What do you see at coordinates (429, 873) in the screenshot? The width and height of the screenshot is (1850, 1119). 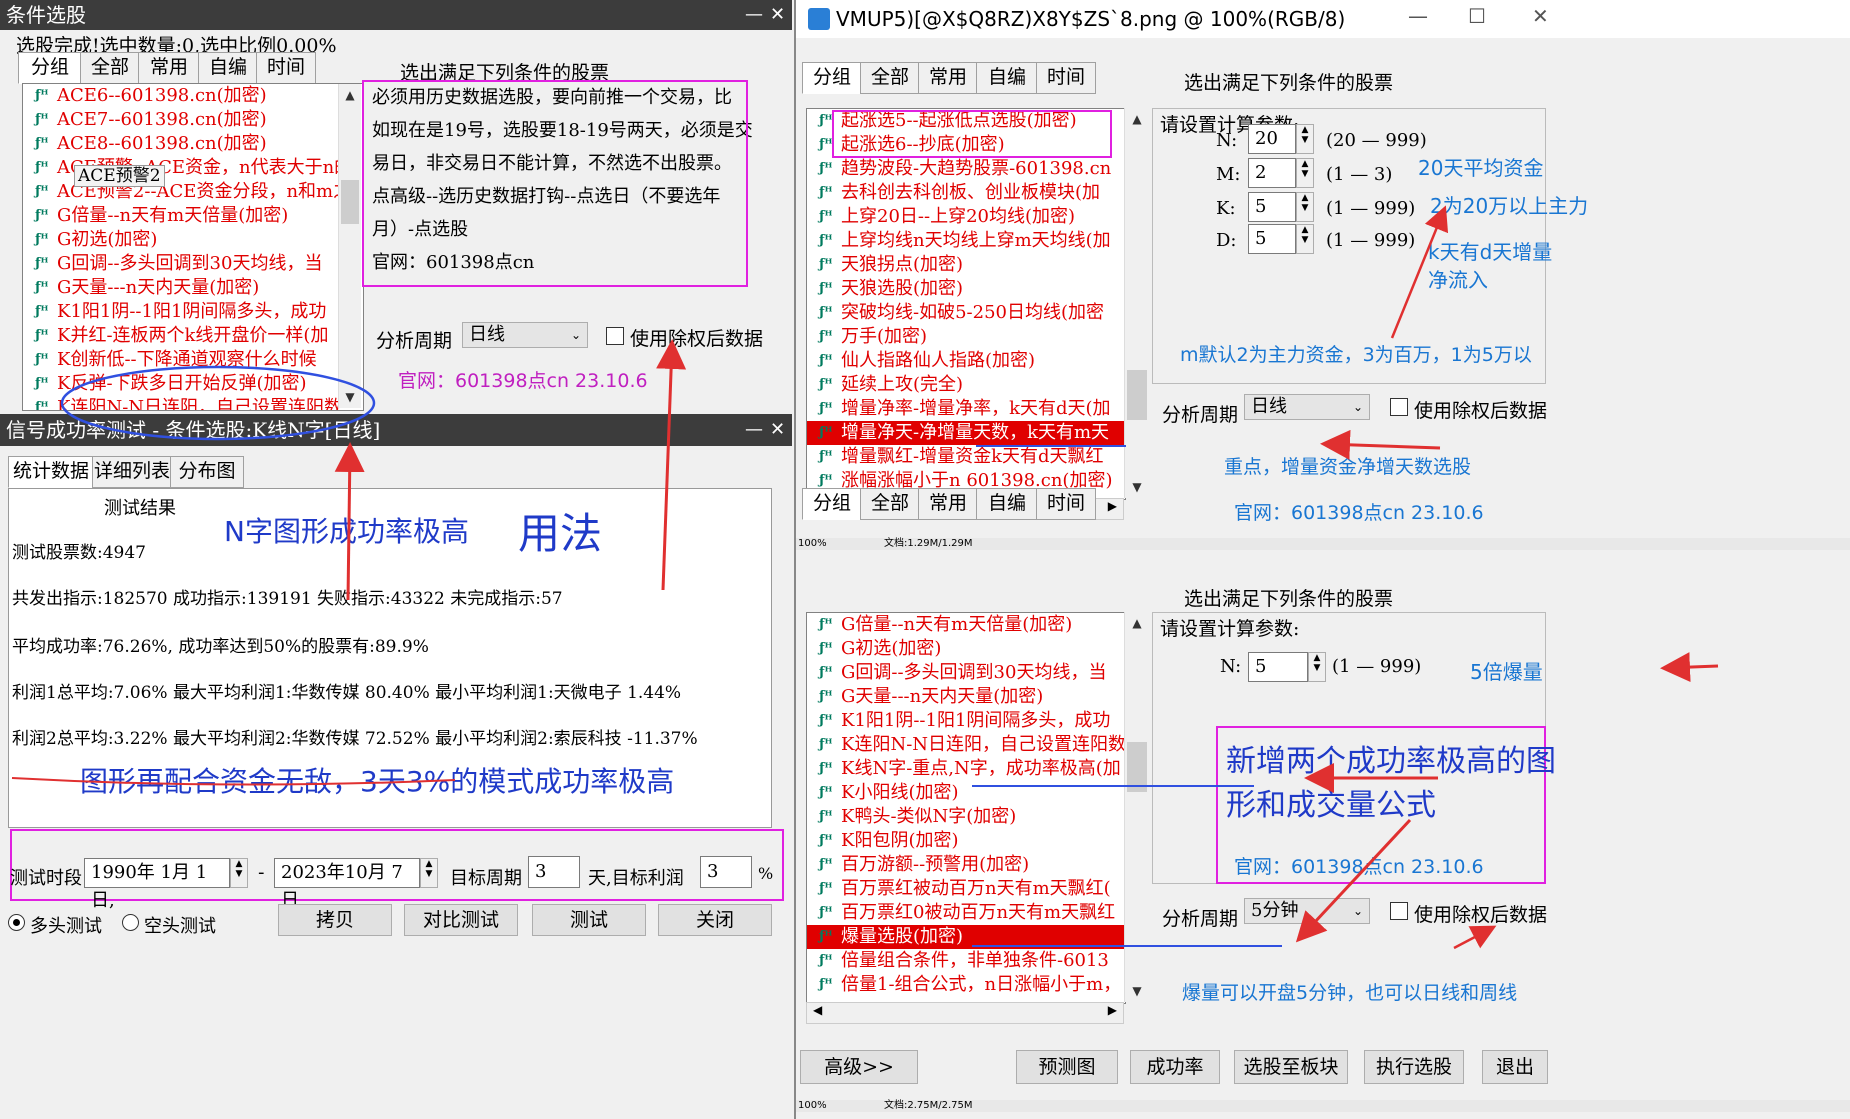 I see `end-date-spinner: ▲ ▼` at bounding box center [429, 873].